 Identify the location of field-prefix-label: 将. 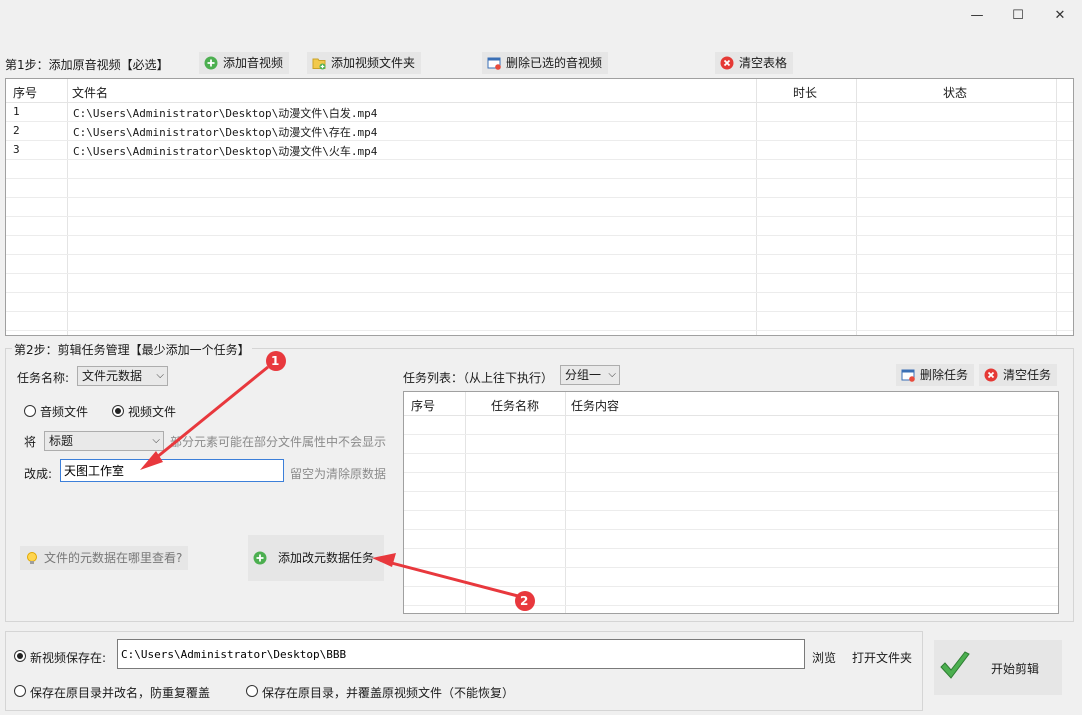
(30, 442).